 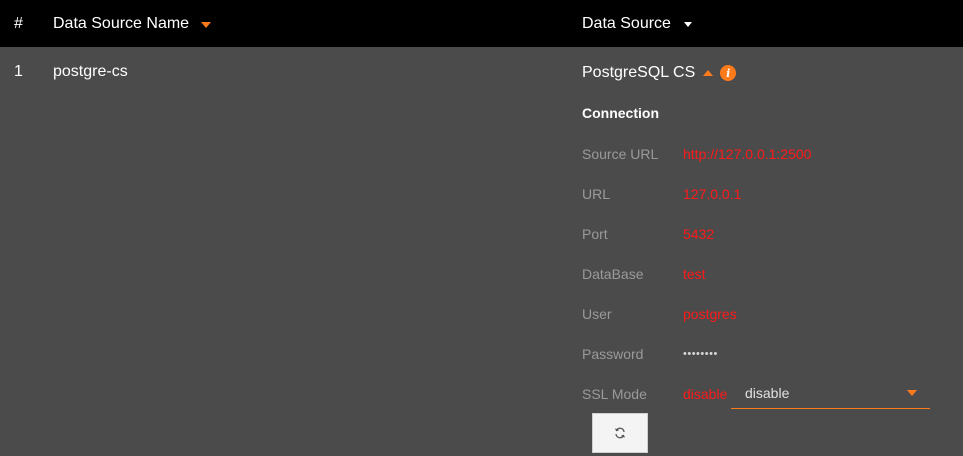 I want to click on refresh-button, so click(x=620, y=433).